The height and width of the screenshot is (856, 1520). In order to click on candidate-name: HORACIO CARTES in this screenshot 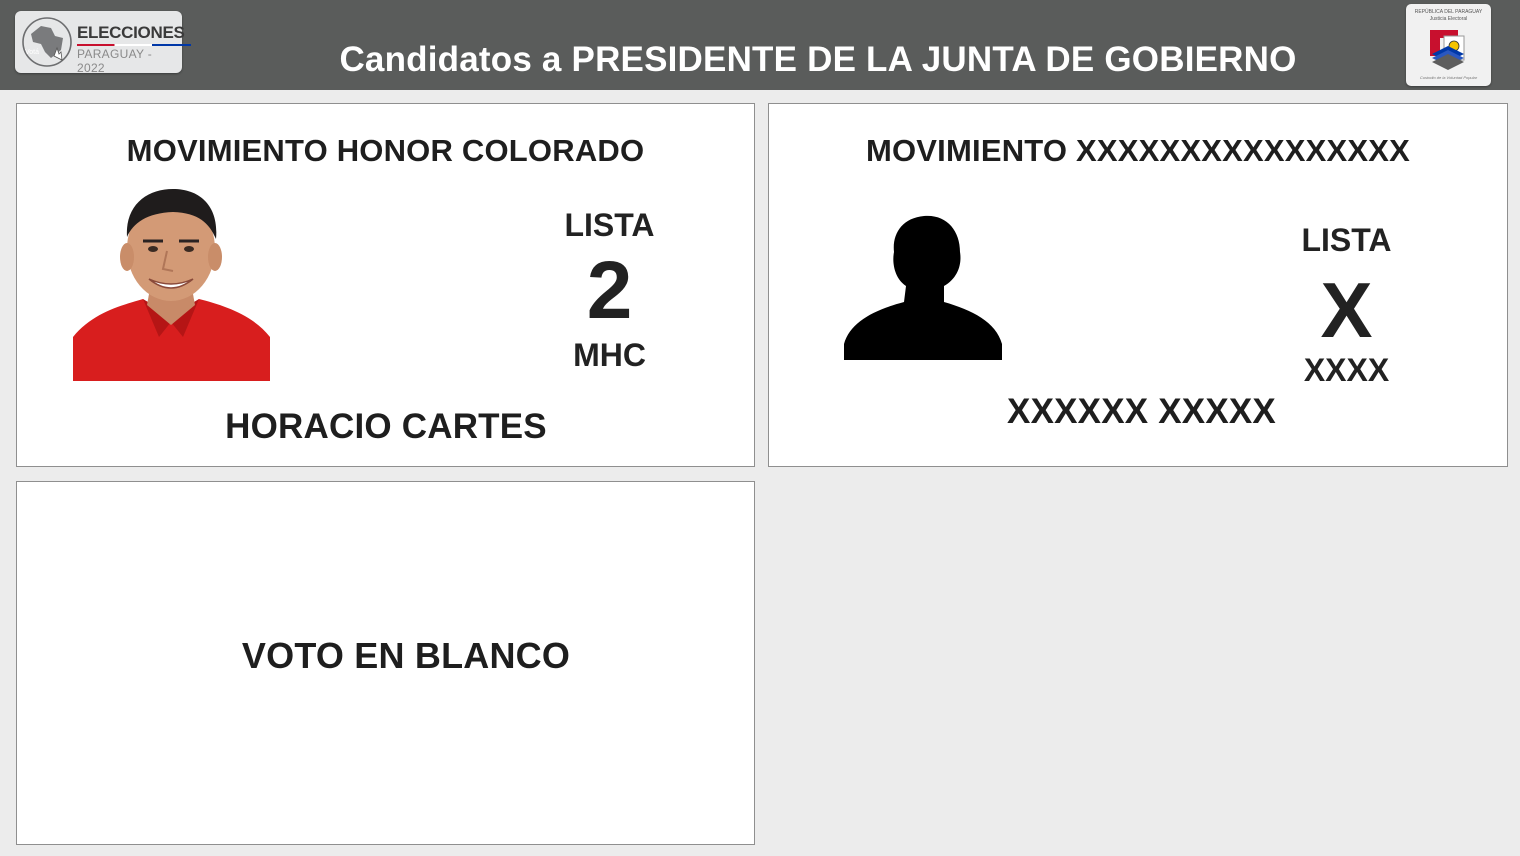, I will do `click(386, 426)`.